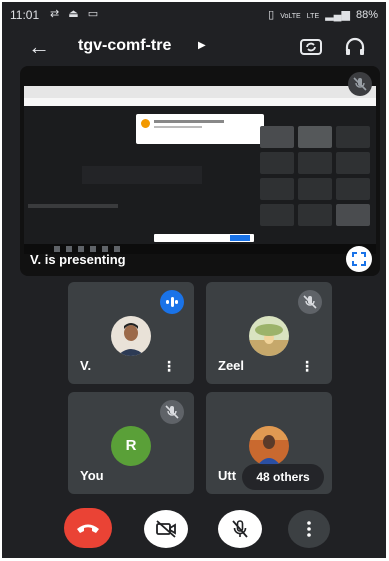 Image resolution: width=389 pixels, height=561 pixels. I want to click on participant-tile: R You, so click(131, 443).